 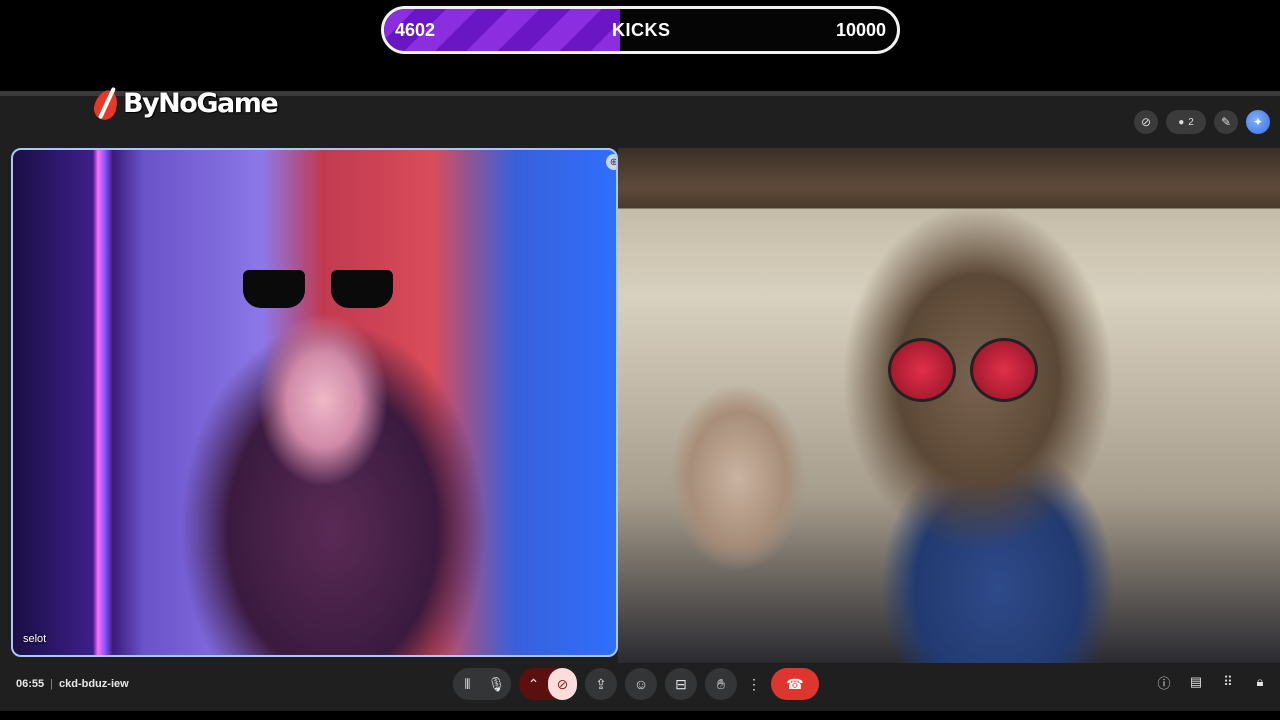 I want to click on tile-name-label: selot, so click(x=35, y=639).